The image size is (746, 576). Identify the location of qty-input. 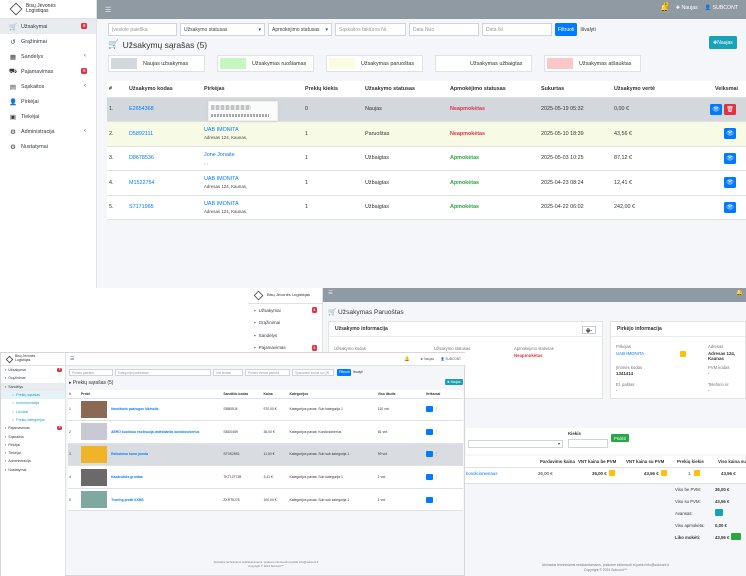
(588, 443).